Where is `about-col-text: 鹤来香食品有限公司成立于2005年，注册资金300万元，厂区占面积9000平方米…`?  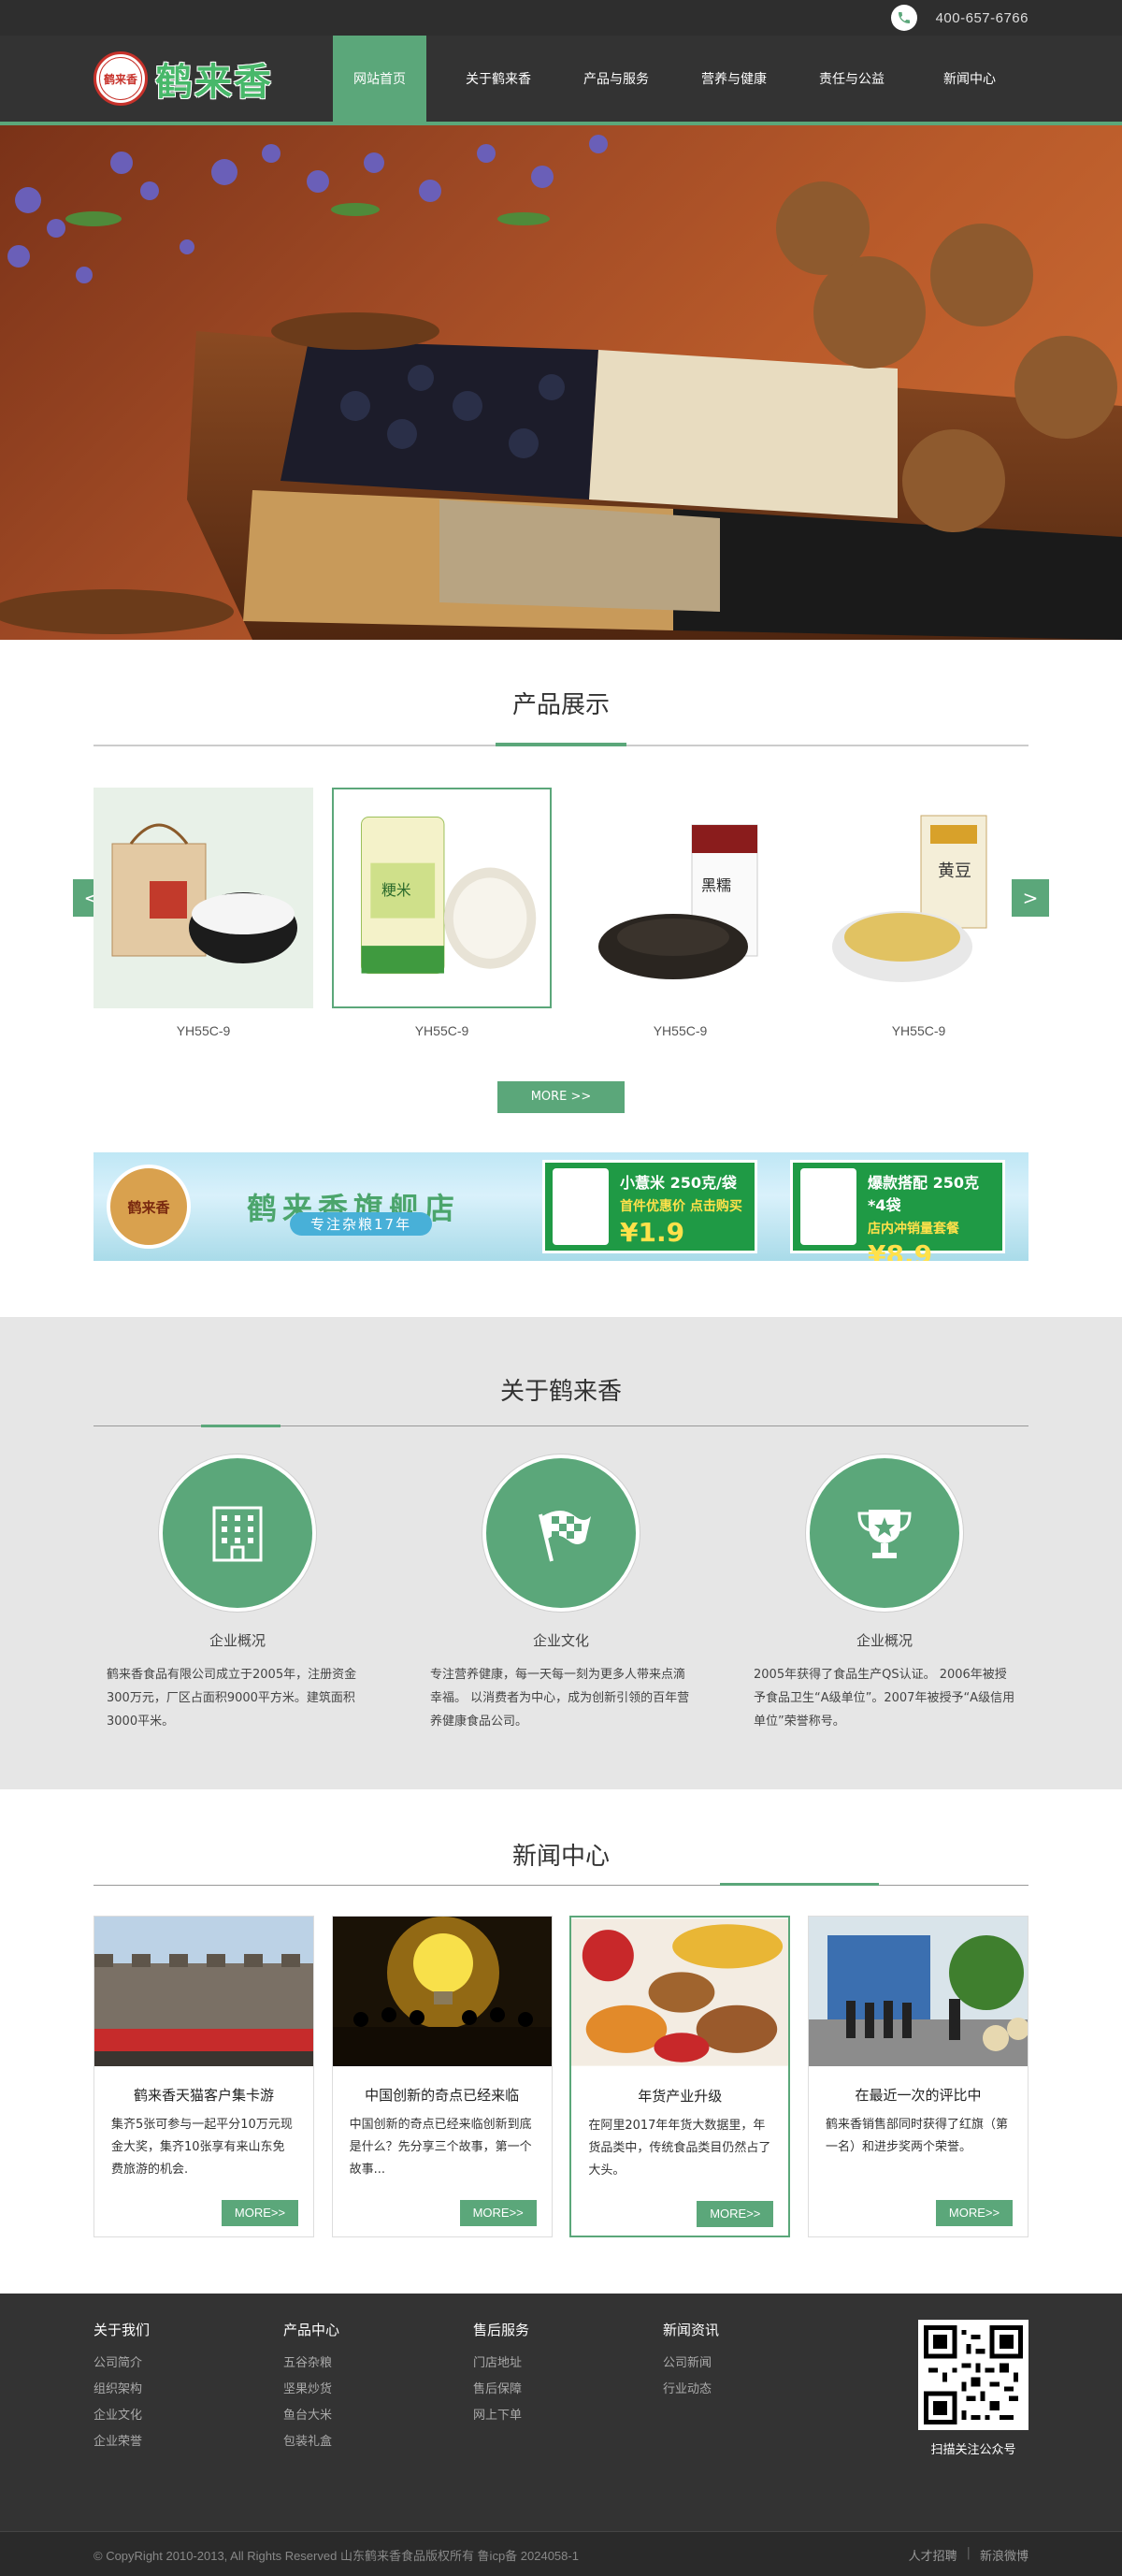
about-col-text: 鹤来香食品有限公司成立于2005年，注册资金300万元，厂区占面积9000平方米… is located at coordinates (232, 1698).